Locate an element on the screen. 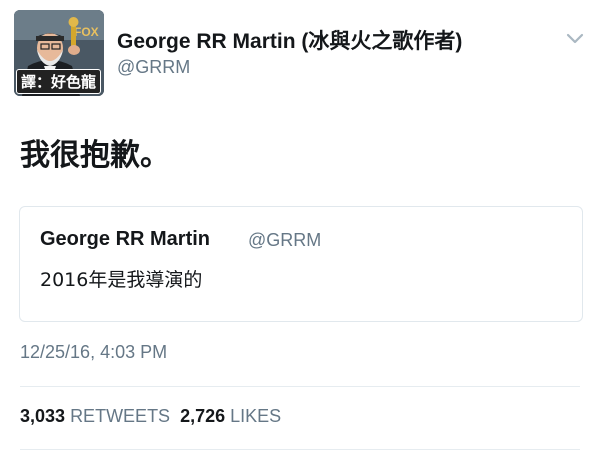  retweets-stat: 3,033 RETWEETS is located at coordinates (95, 416).